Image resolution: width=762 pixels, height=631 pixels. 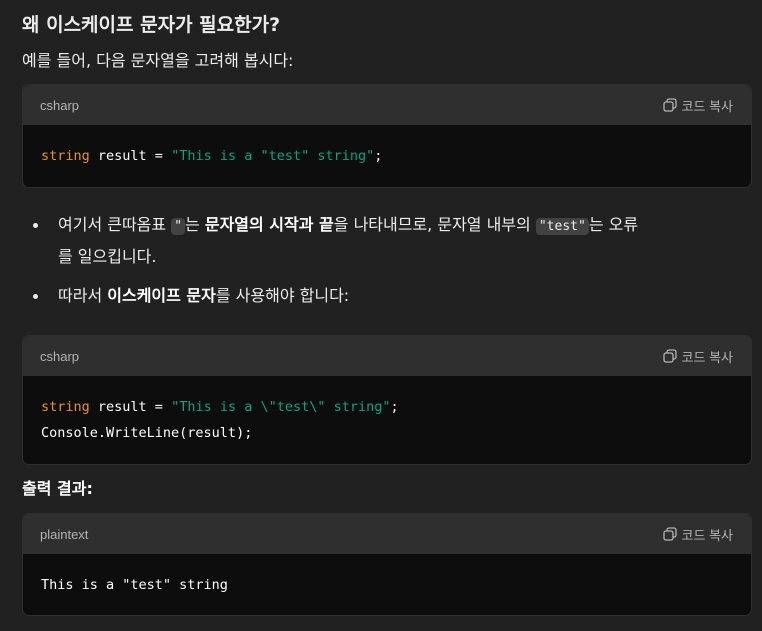 I want to click on section-heading: 왜 이스케이프 문자가 필요한가?, so click(x=151, y=25).